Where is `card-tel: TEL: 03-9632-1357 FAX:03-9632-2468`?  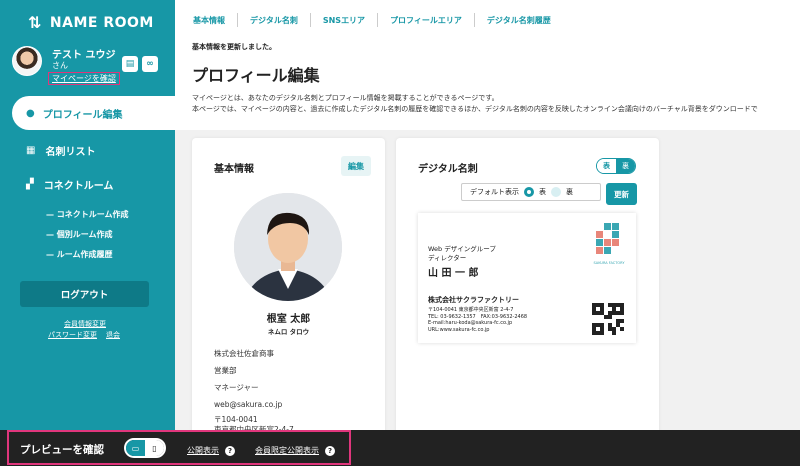
card-tel: TEL: 03-9632-1357 FAX:03-9632-2468 is located at coordinates (478, 317).